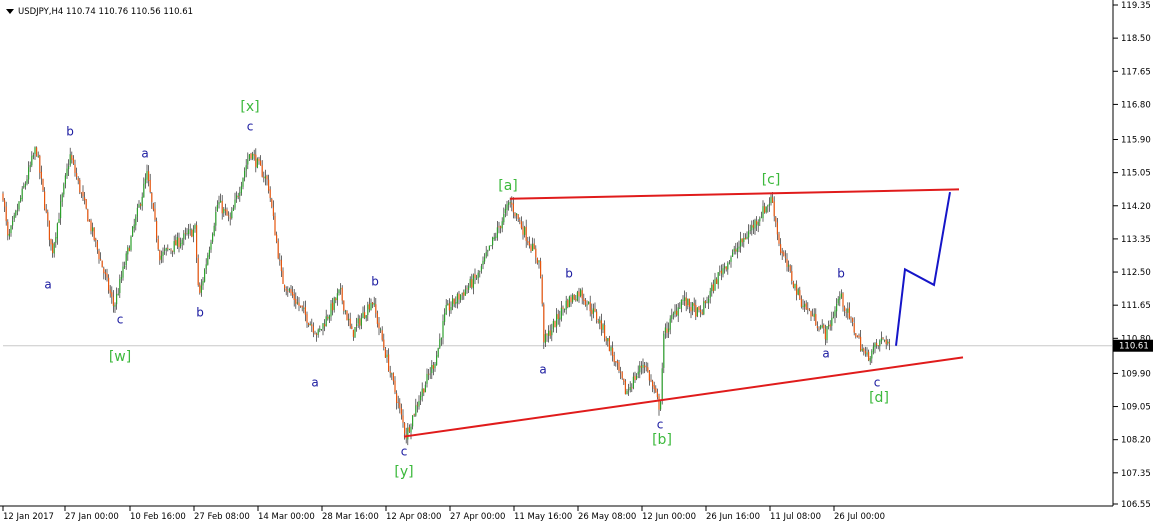  Describe the element at coordinates (1136, 374) in the screenshot. I see `y-tick-label: 109.90` at that location.